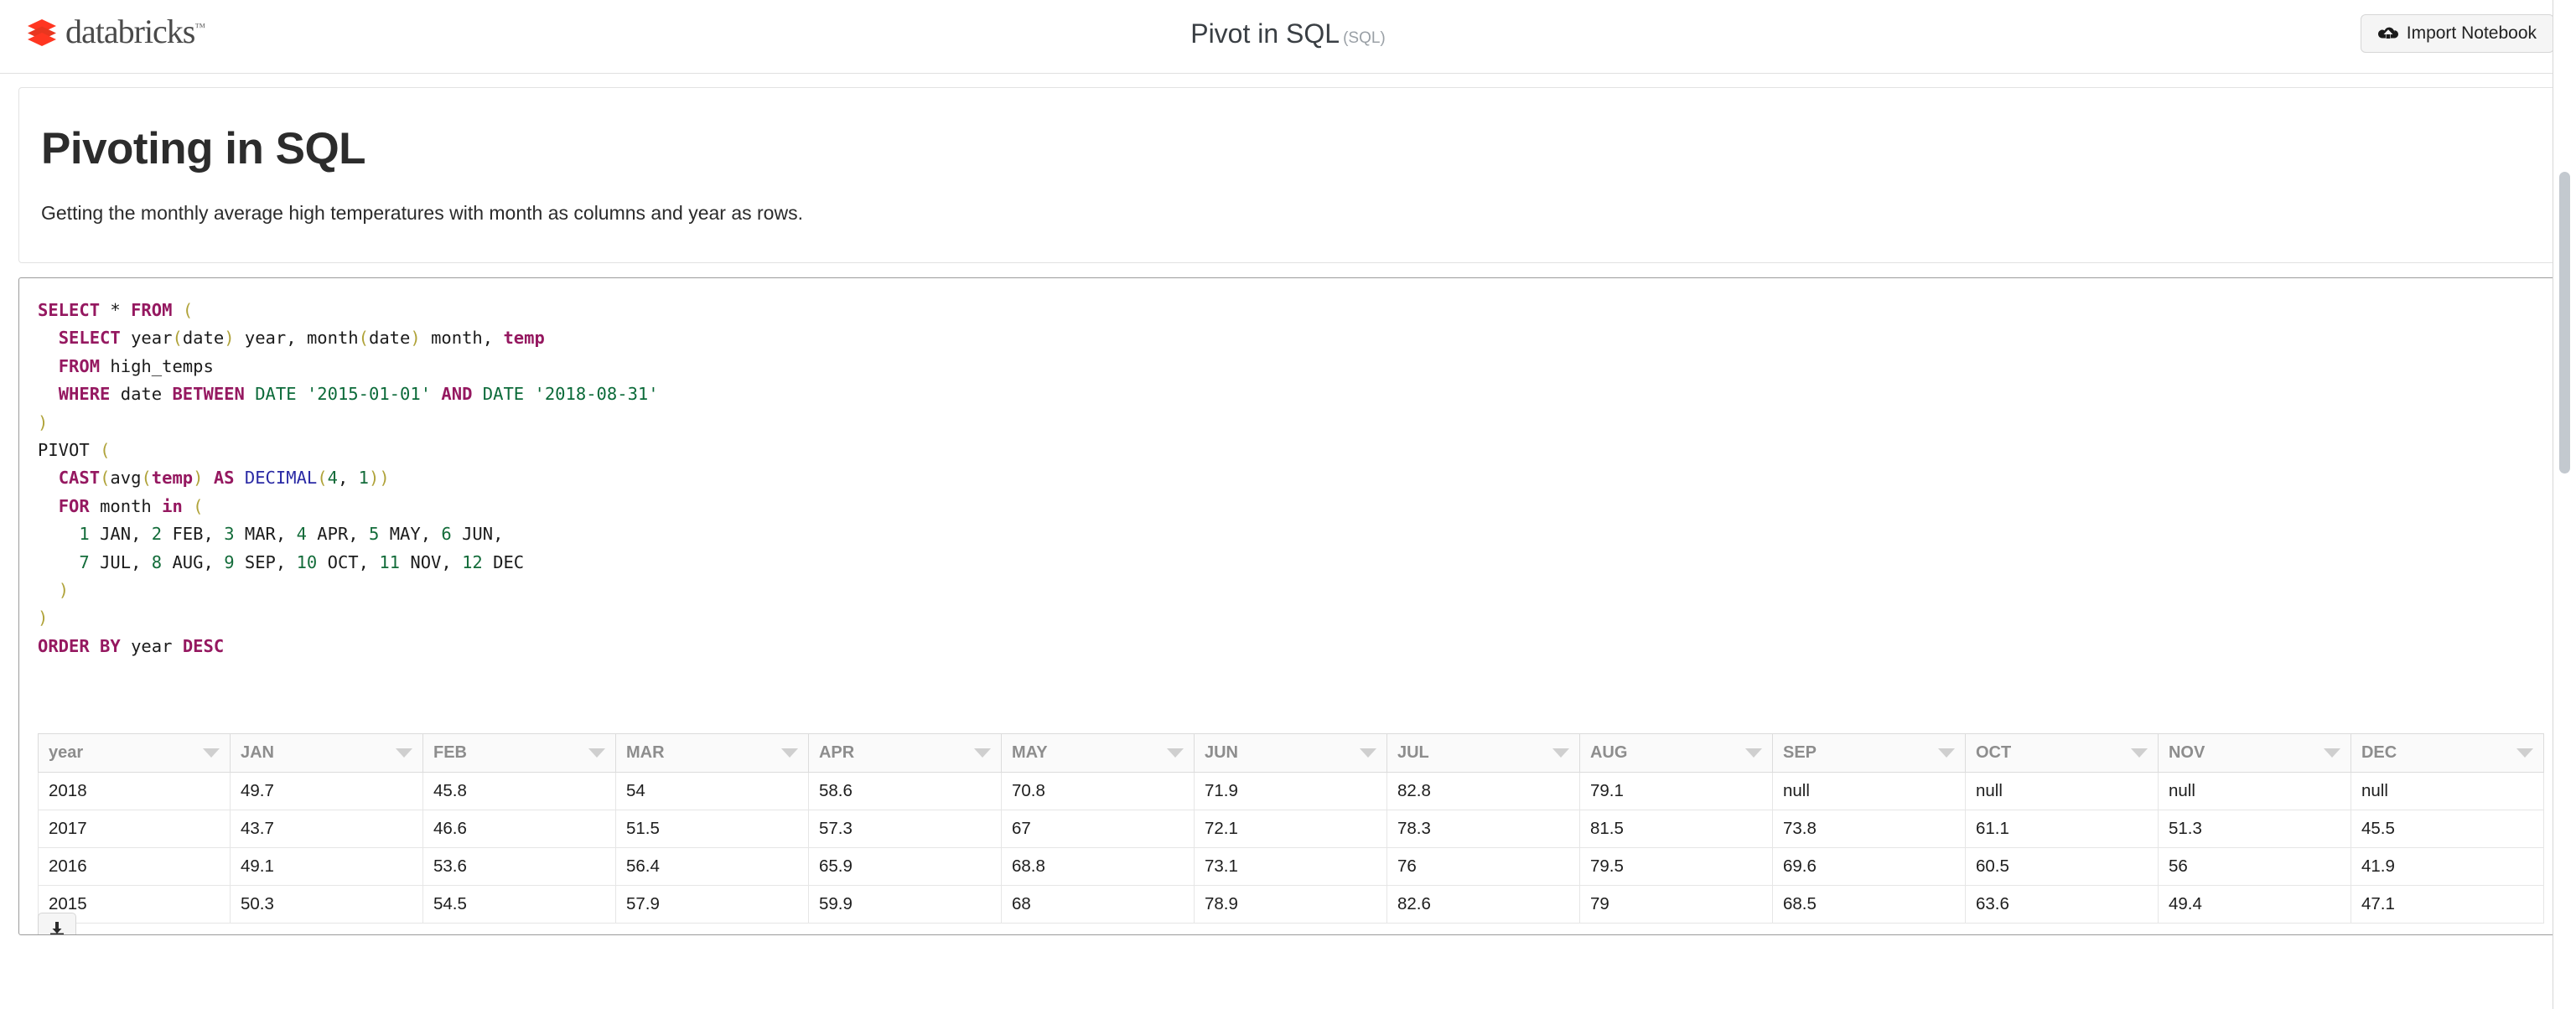 The height and width of the screenshot is (1009, 2576). What do you see at coordinates (134, 866) in the screenshot?
I see `cell-year: 2016` at bounding box center [134, 866].